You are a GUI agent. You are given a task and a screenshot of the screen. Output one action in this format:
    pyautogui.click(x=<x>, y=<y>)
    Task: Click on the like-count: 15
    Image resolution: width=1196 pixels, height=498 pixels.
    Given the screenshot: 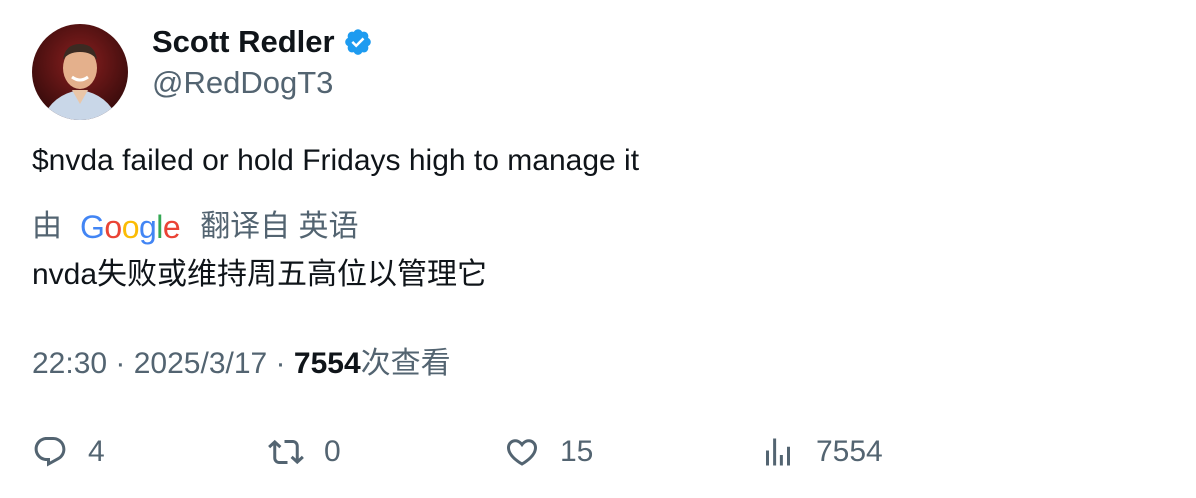 What is the action you would take?
    pyautogui.click(x=577, y=451)
    